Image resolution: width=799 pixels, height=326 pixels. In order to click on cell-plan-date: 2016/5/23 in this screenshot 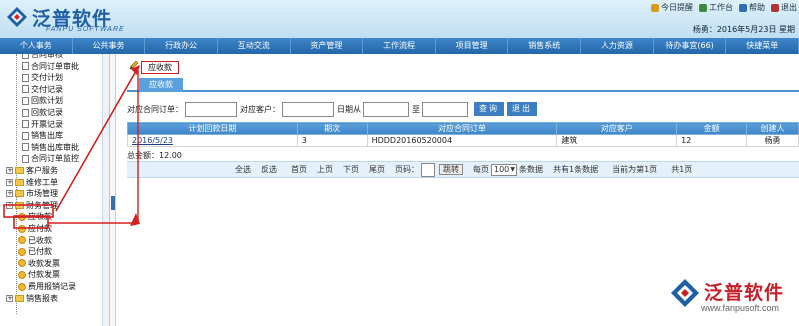, I will do `click(212, 140)`.